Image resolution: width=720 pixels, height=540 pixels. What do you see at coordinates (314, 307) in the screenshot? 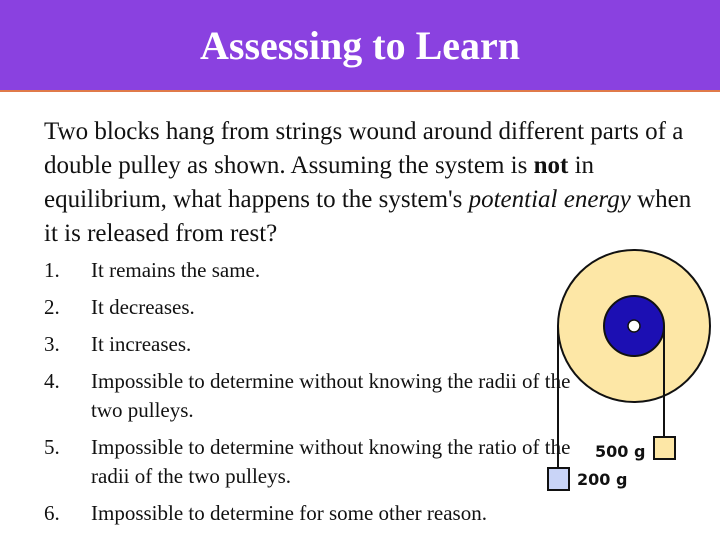
I see `option-2: 2. It decreases.` at bounding box center [314, 307].